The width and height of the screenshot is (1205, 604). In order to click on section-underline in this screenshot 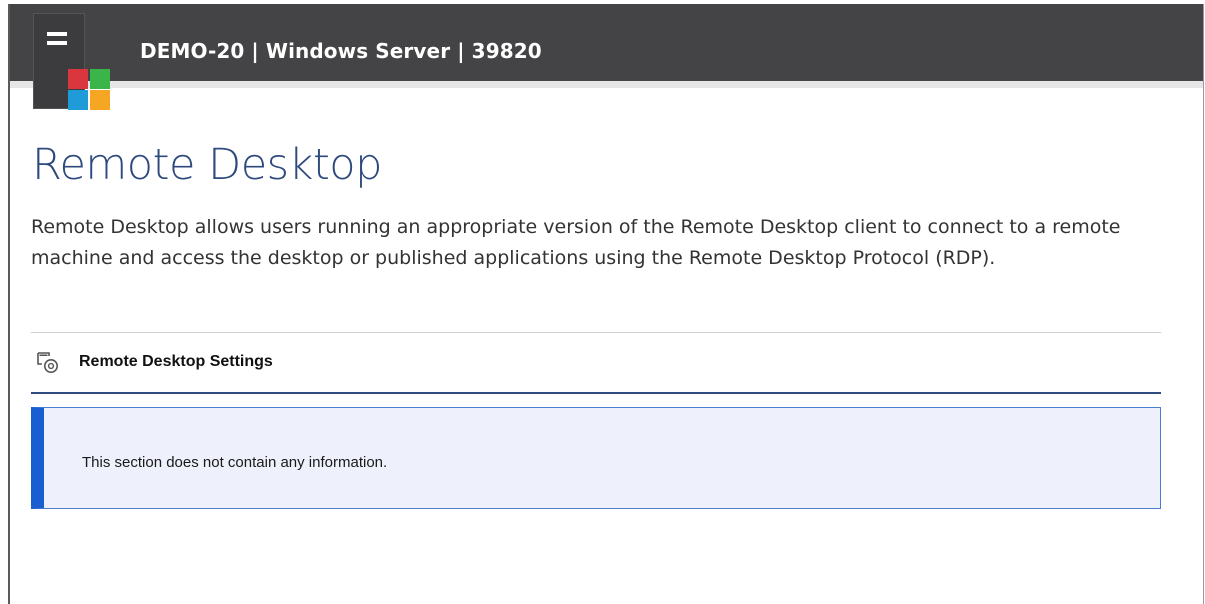, I will do `click(596, 393)`.